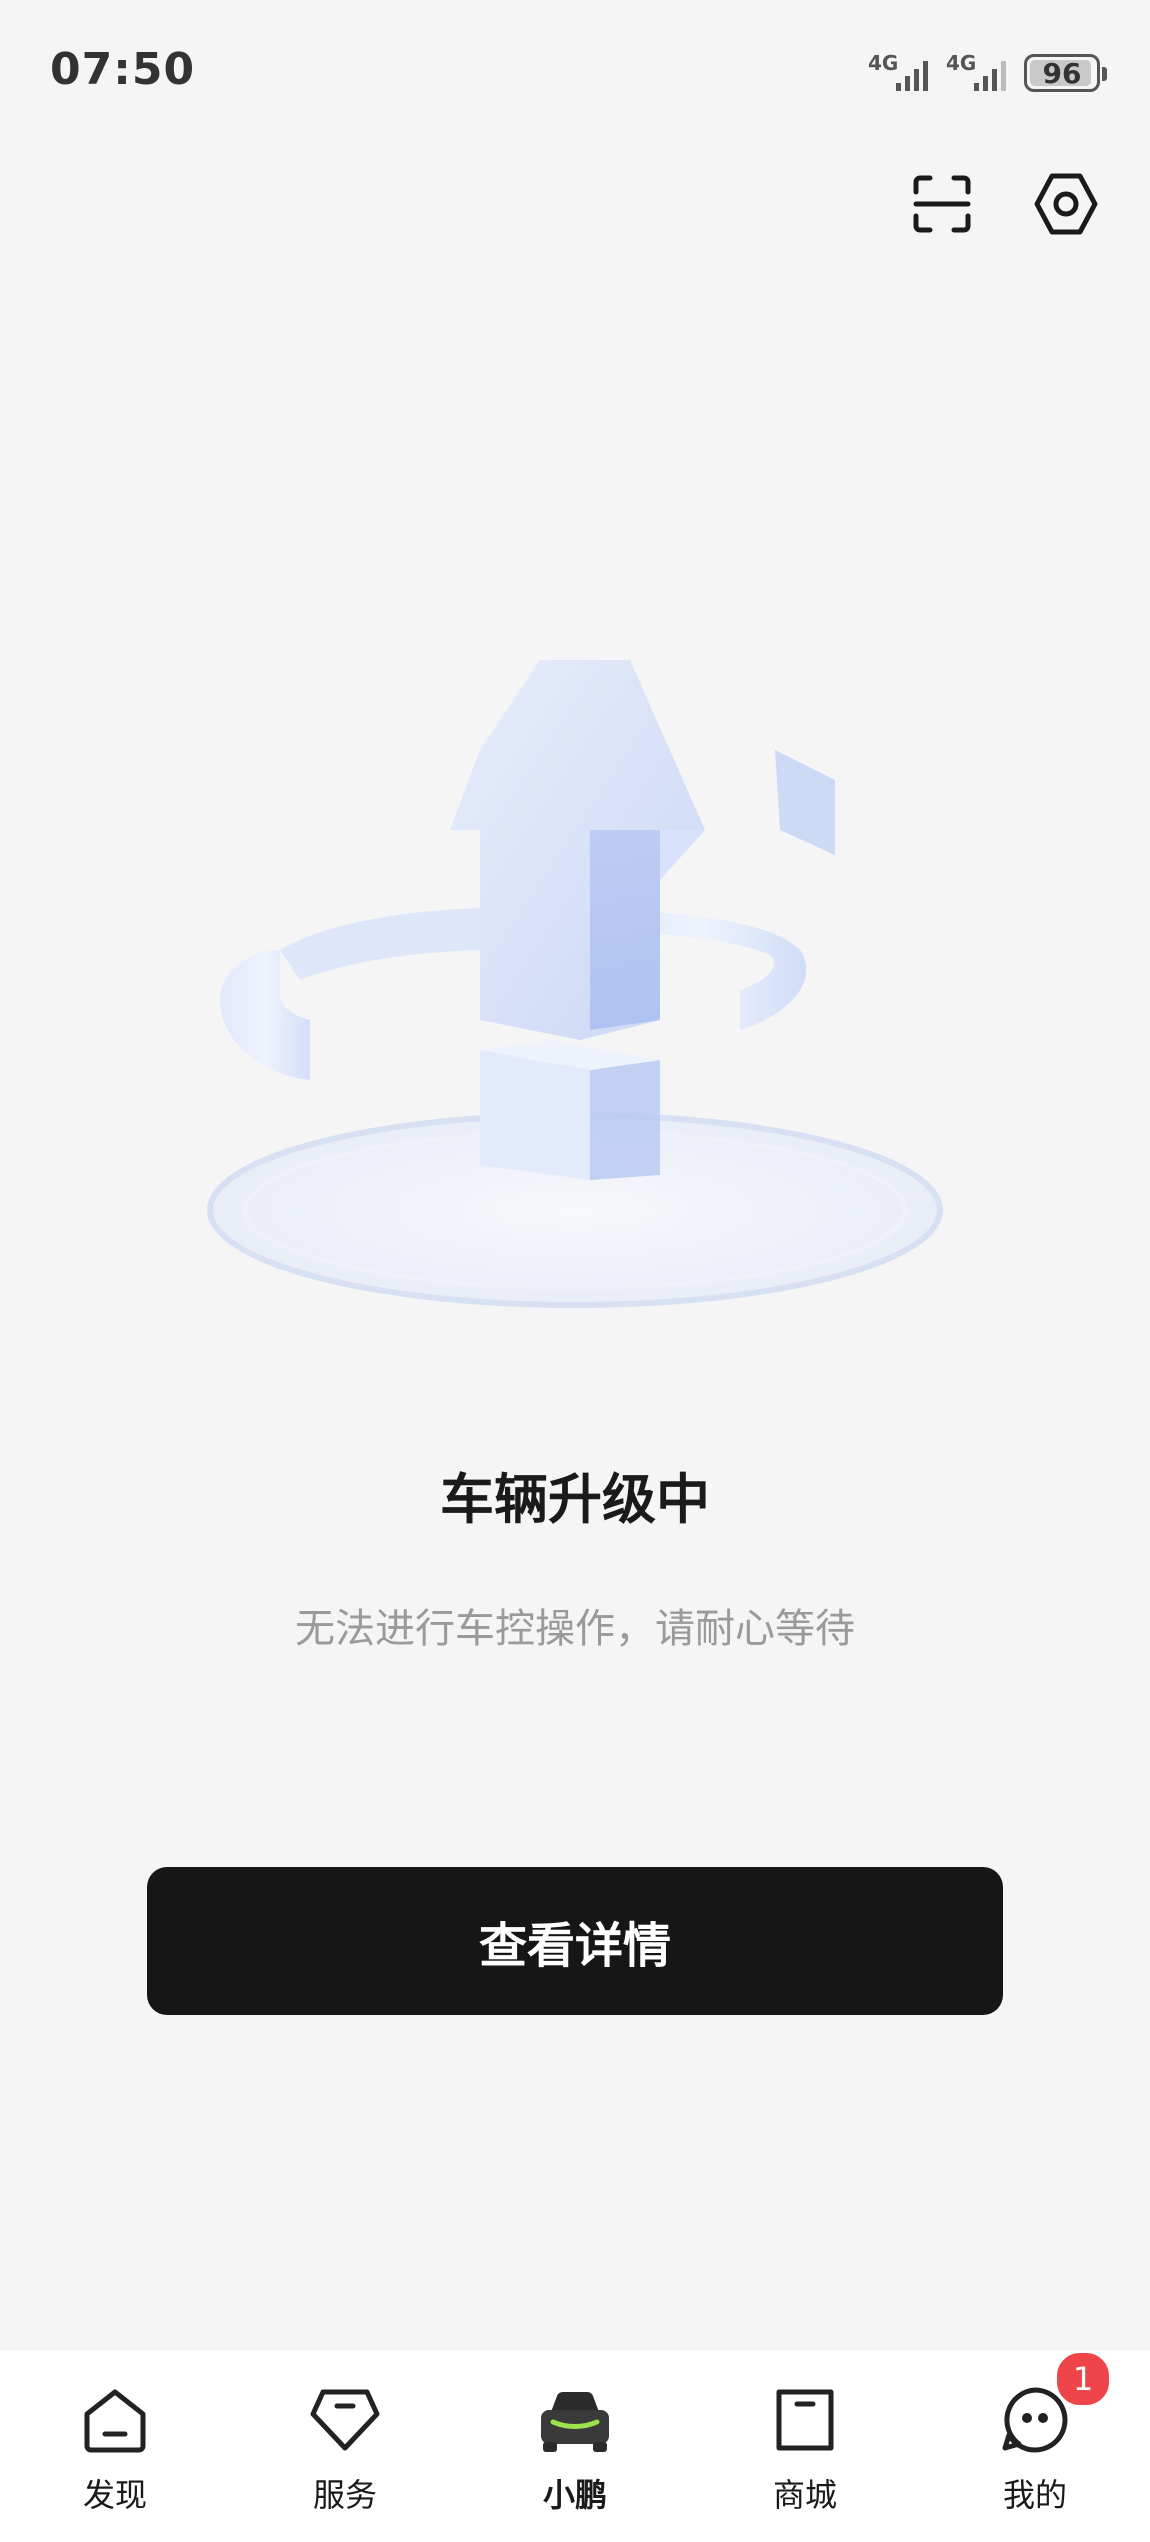  I want to click on tab-service: 服务, so click(345, 2446).